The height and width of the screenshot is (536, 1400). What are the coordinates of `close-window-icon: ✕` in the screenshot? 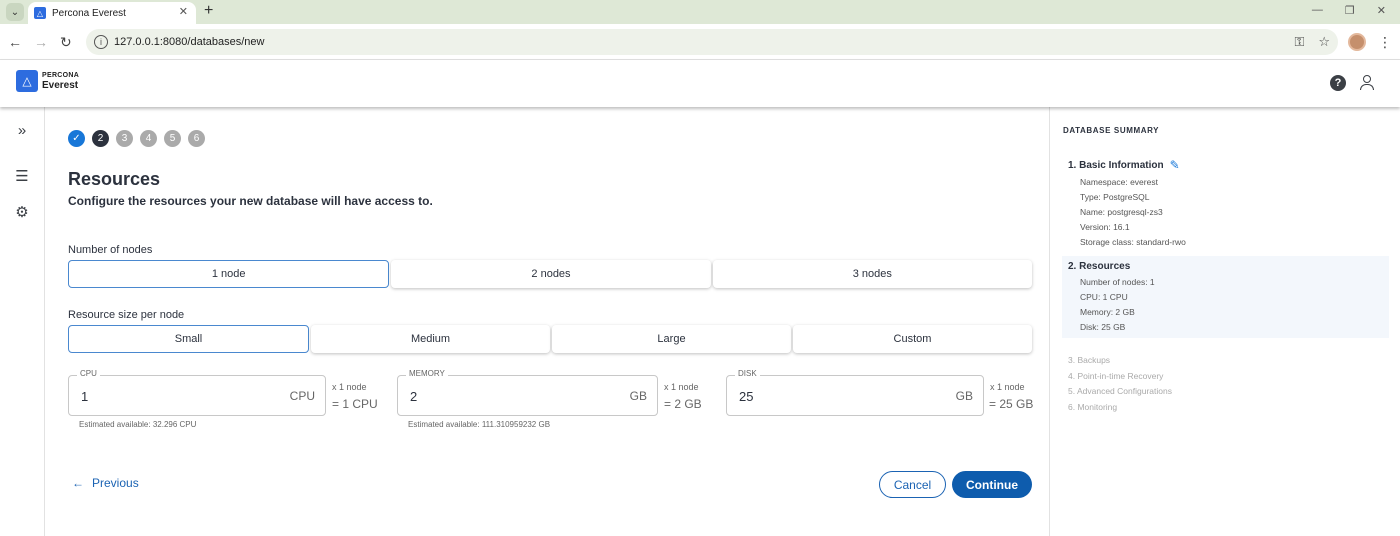 It's located at (1381, 10).